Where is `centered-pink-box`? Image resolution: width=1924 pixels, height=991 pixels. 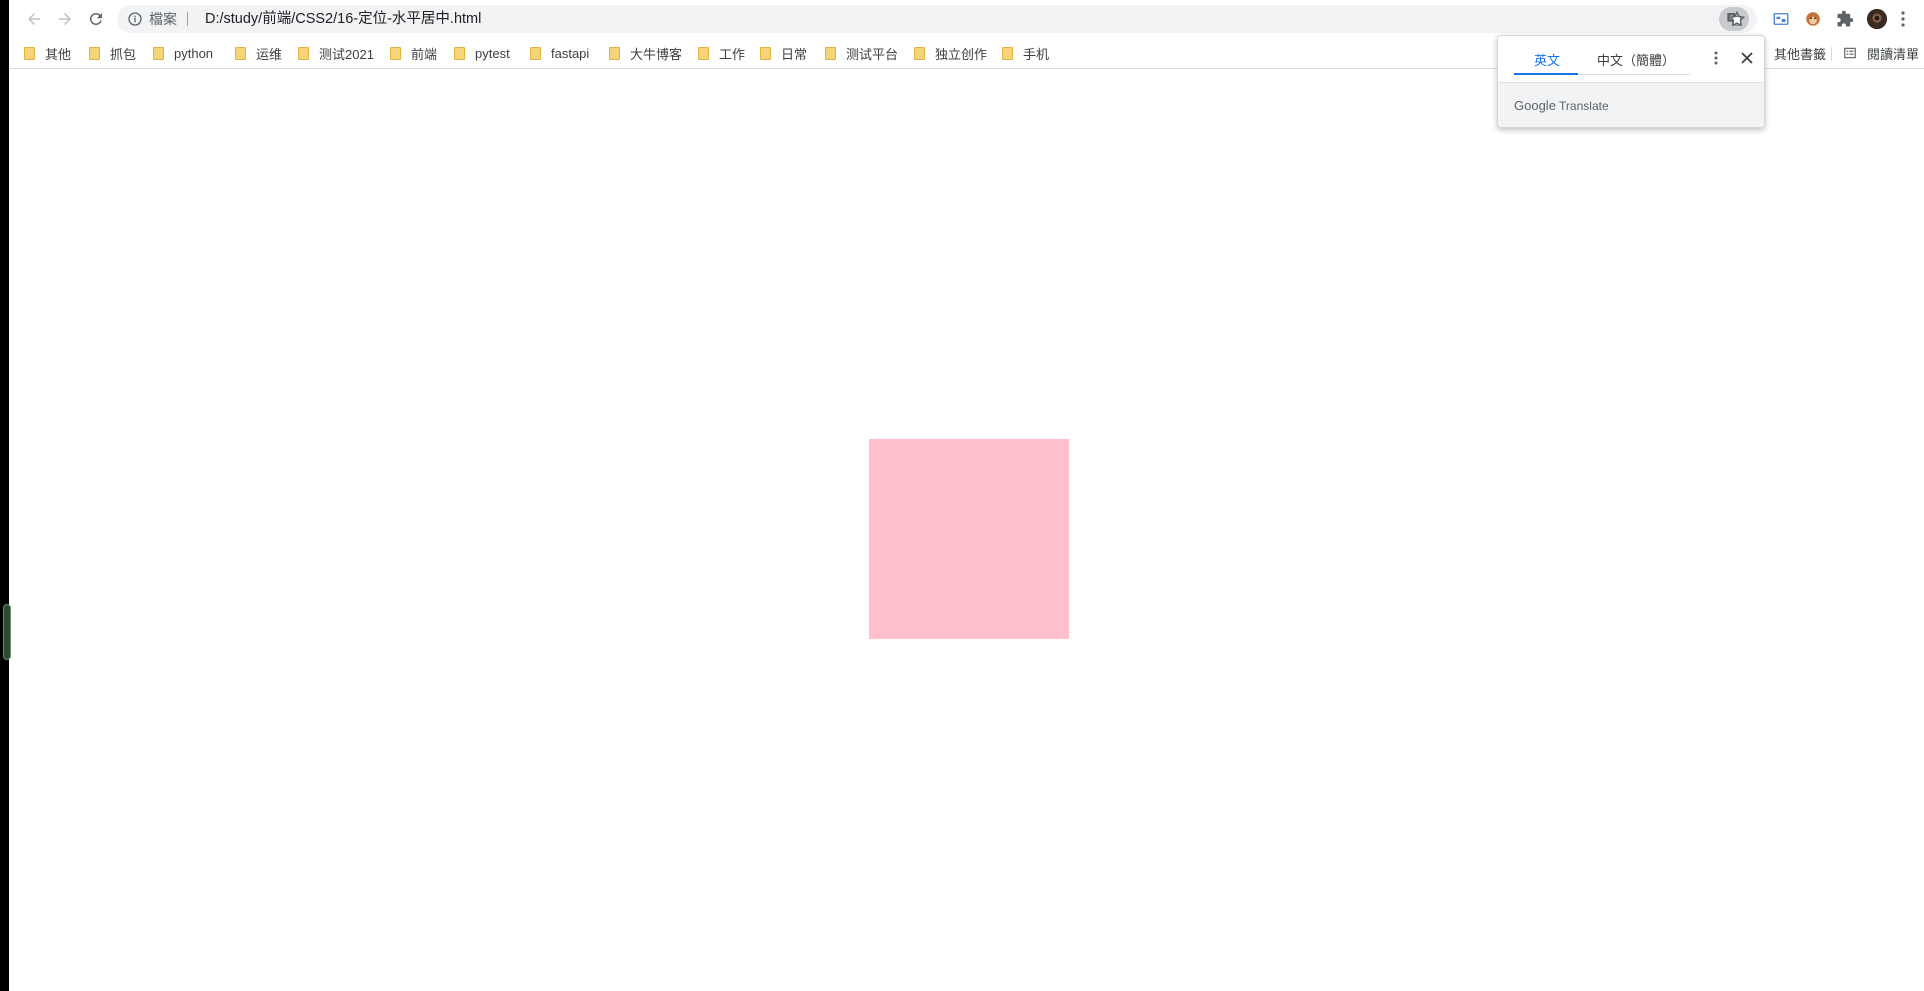
centered-pink-box is located at coordinates (969, 539).